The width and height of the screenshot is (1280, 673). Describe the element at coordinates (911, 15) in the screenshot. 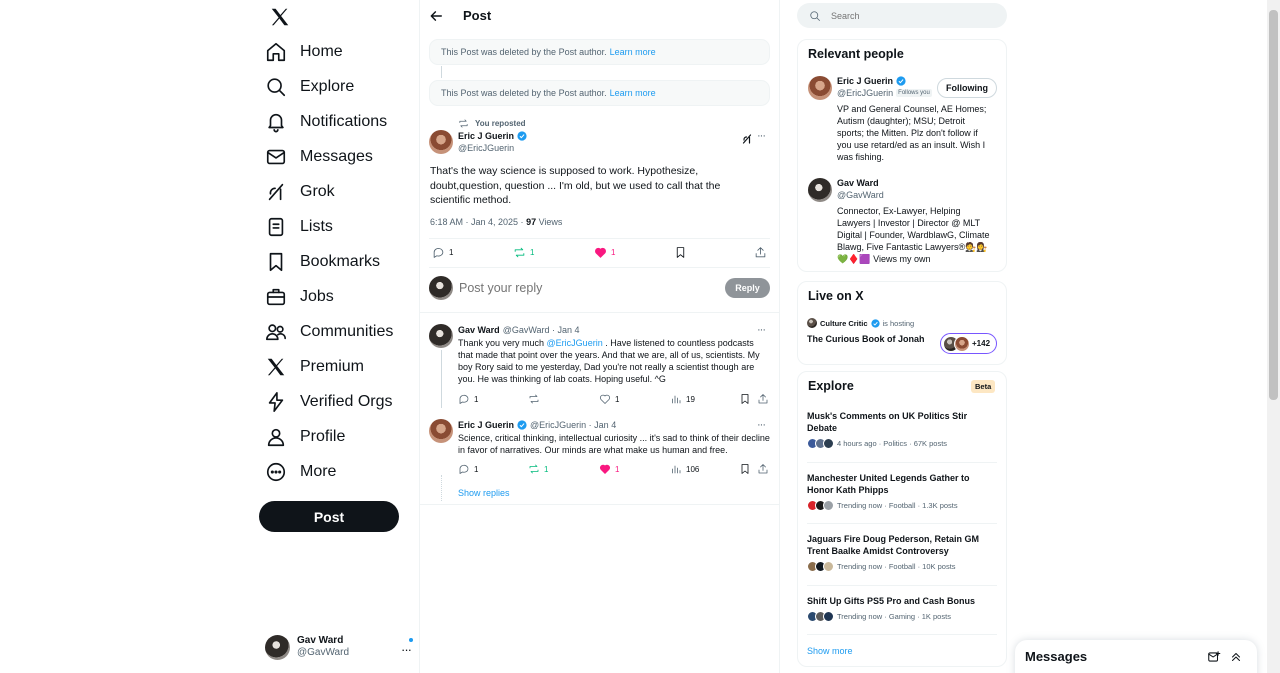

I see `search-input` at that location.